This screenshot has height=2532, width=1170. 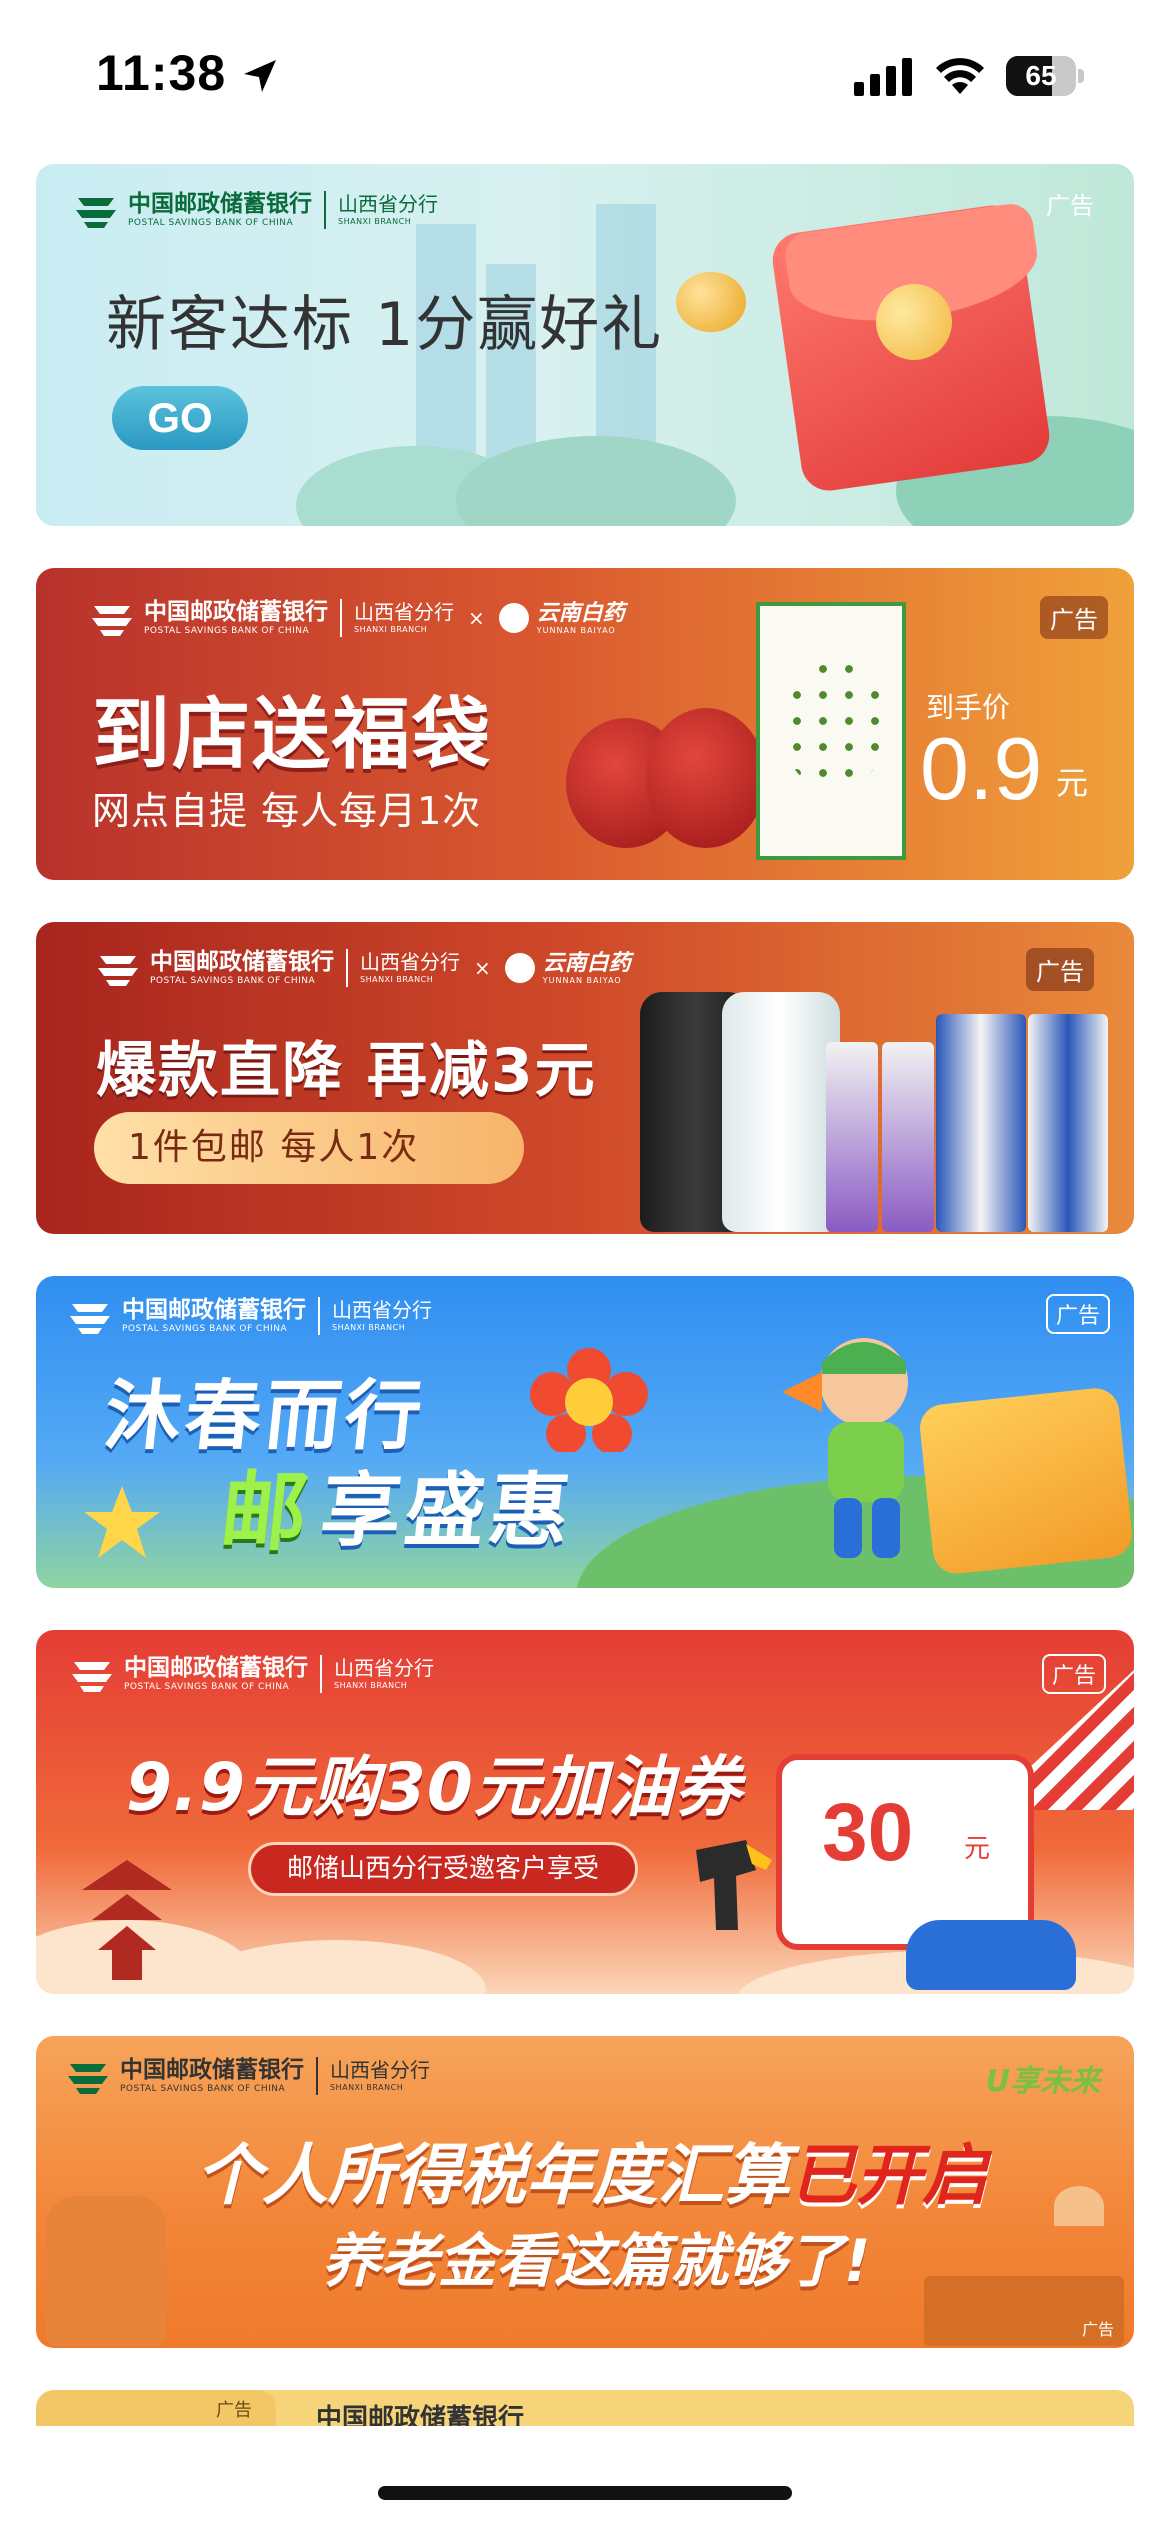 I want to click on battery-indicator: 65, so click(x=1045, y=76).